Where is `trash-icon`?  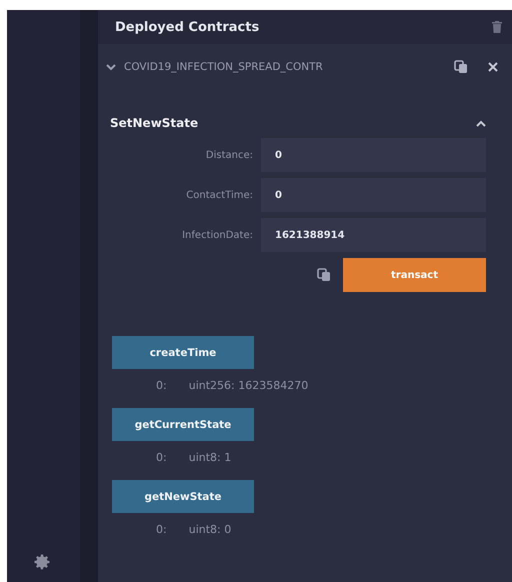 trash-icon is located at coordinates (497, 27).